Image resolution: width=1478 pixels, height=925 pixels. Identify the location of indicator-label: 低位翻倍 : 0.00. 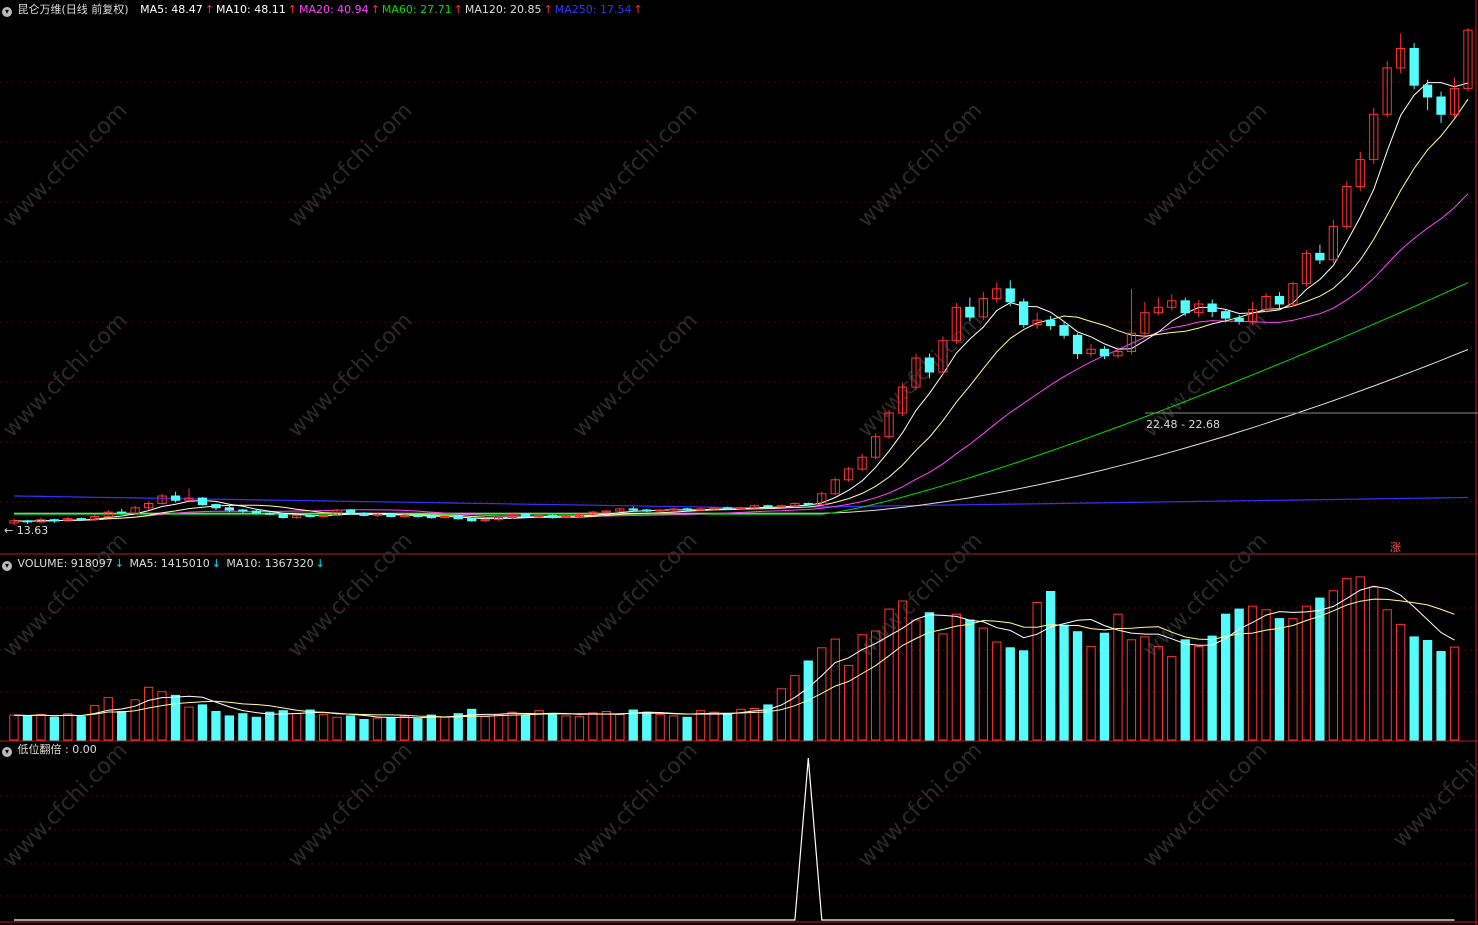
(57, 749).